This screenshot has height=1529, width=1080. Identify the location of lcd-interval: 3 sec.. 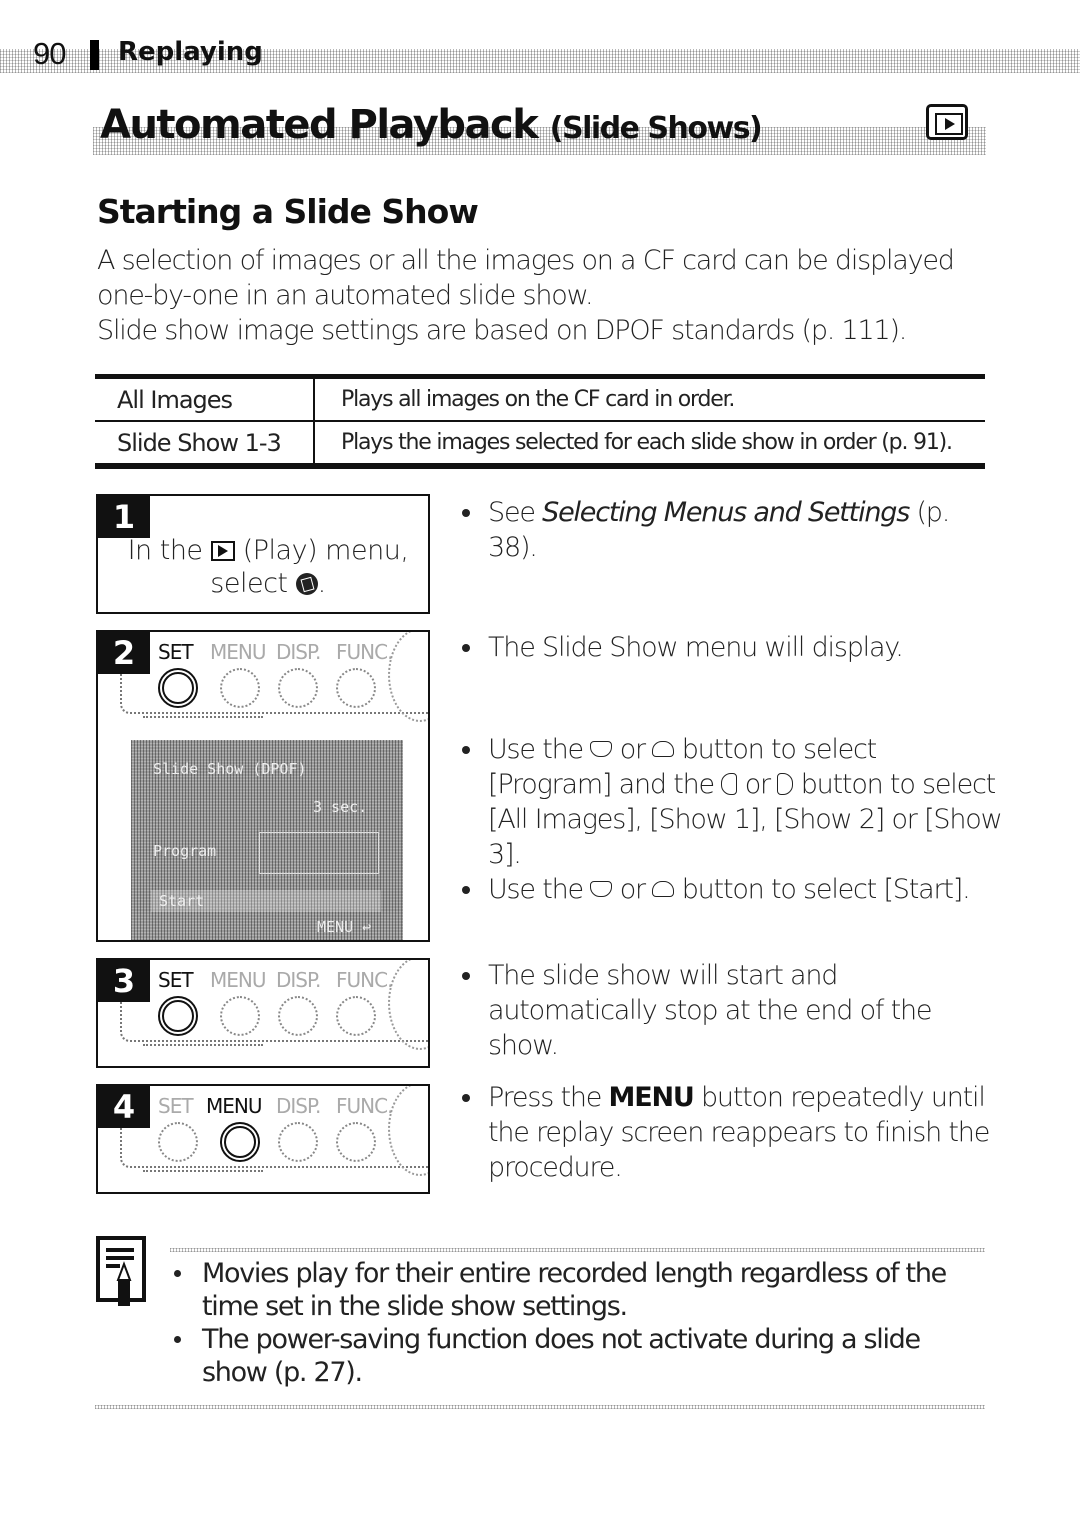
(340, 807).